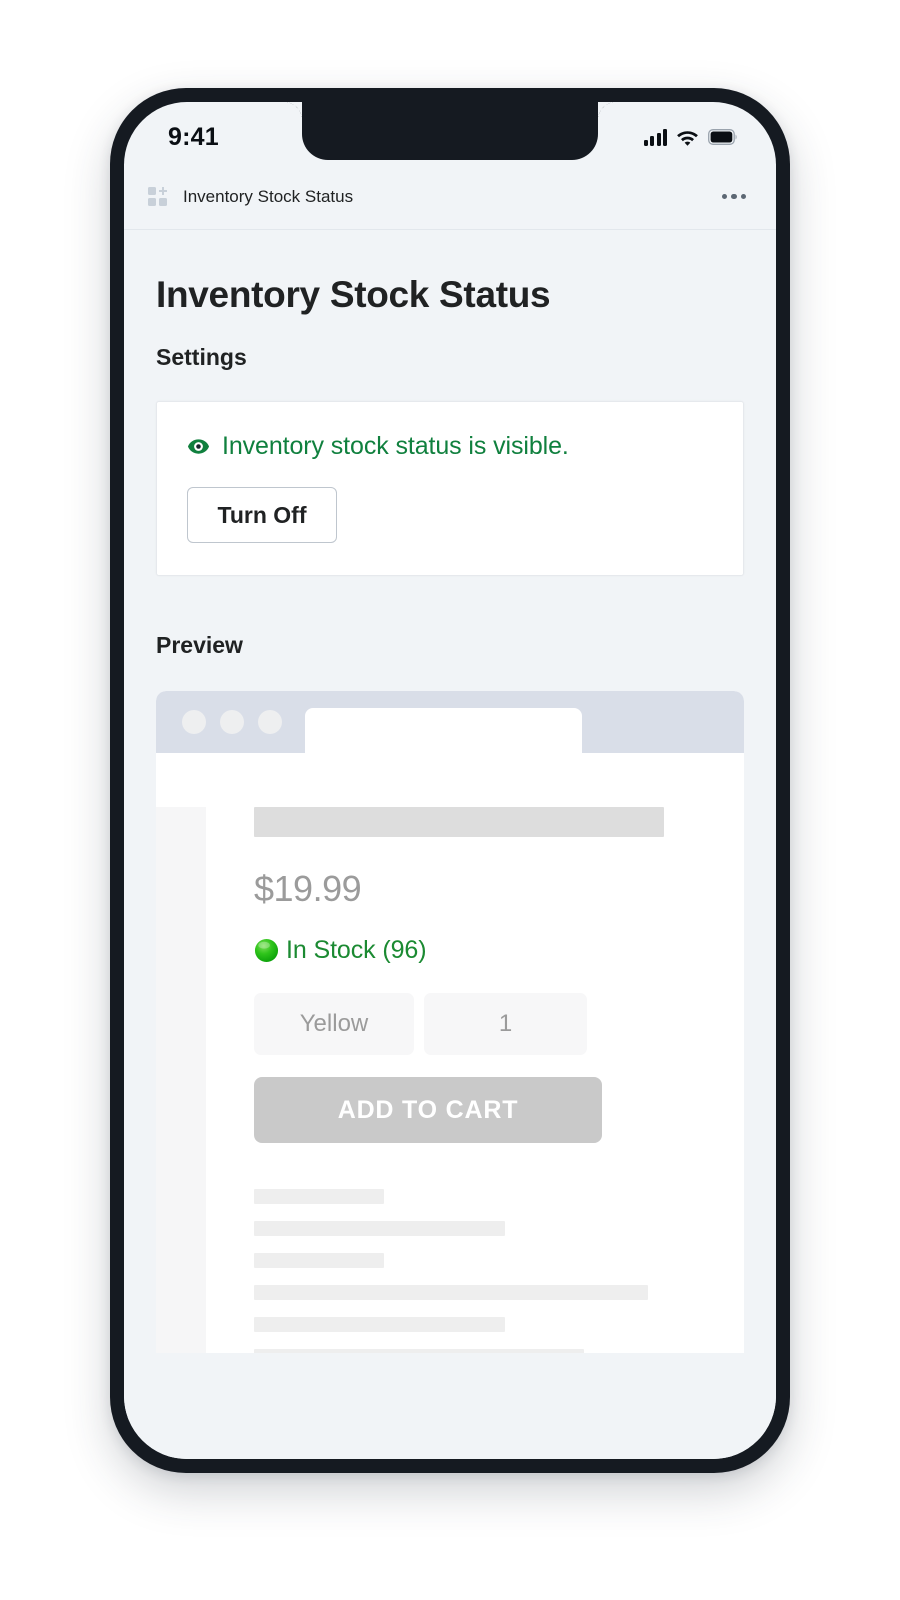 This screenshot has width=900, height=1600. What do you see at coordinates (353, 294) in the screenshot?
I see `page-title: Inventory Stock Status` at bounding box center [353, 294].